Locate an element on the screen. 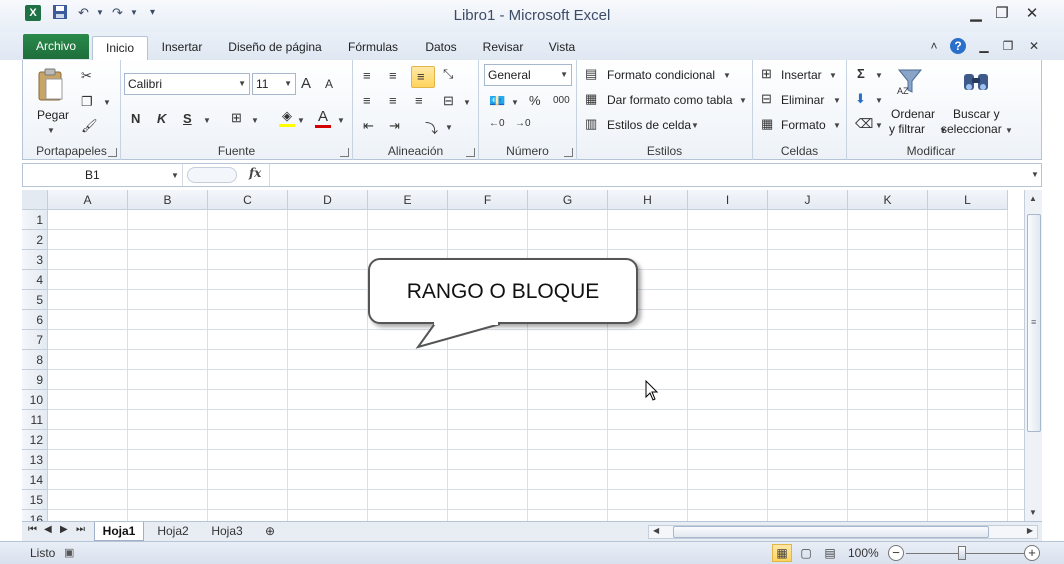 The height and width of the screenshot is (564, 1064). vertical-scrollbar: ▲ ≡ ▼ is located at coordinates (1033, 356).